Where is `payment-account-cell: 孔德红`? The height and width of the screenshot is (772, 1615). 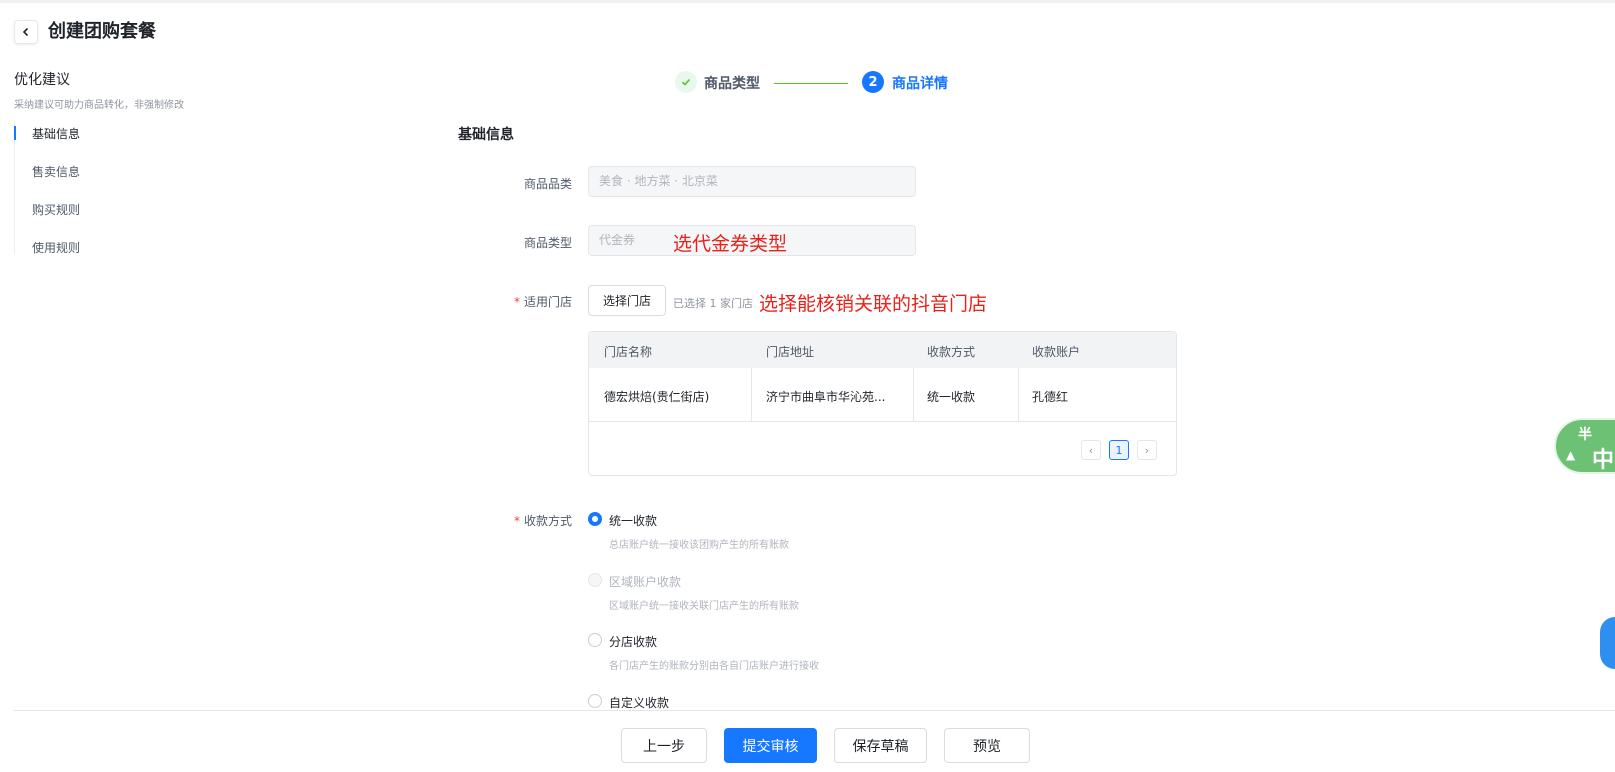 payment-account-cell: 孔德红 is located at coordinates (1050, 397).